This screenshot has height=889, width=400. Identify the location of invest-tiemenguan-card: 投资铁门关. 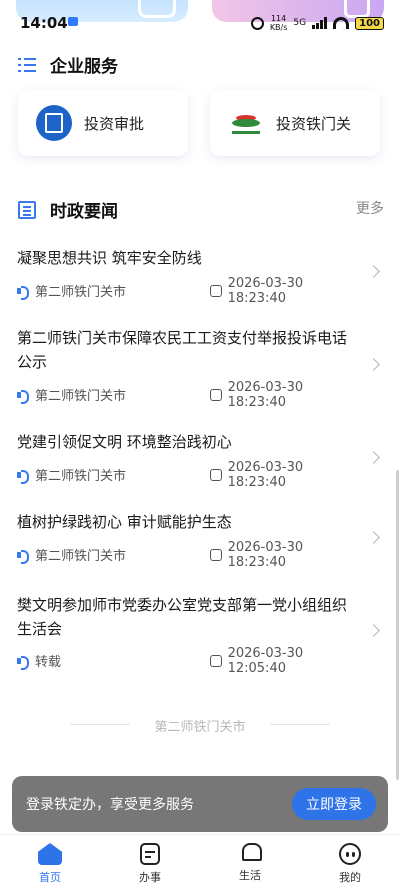
(295, 123).